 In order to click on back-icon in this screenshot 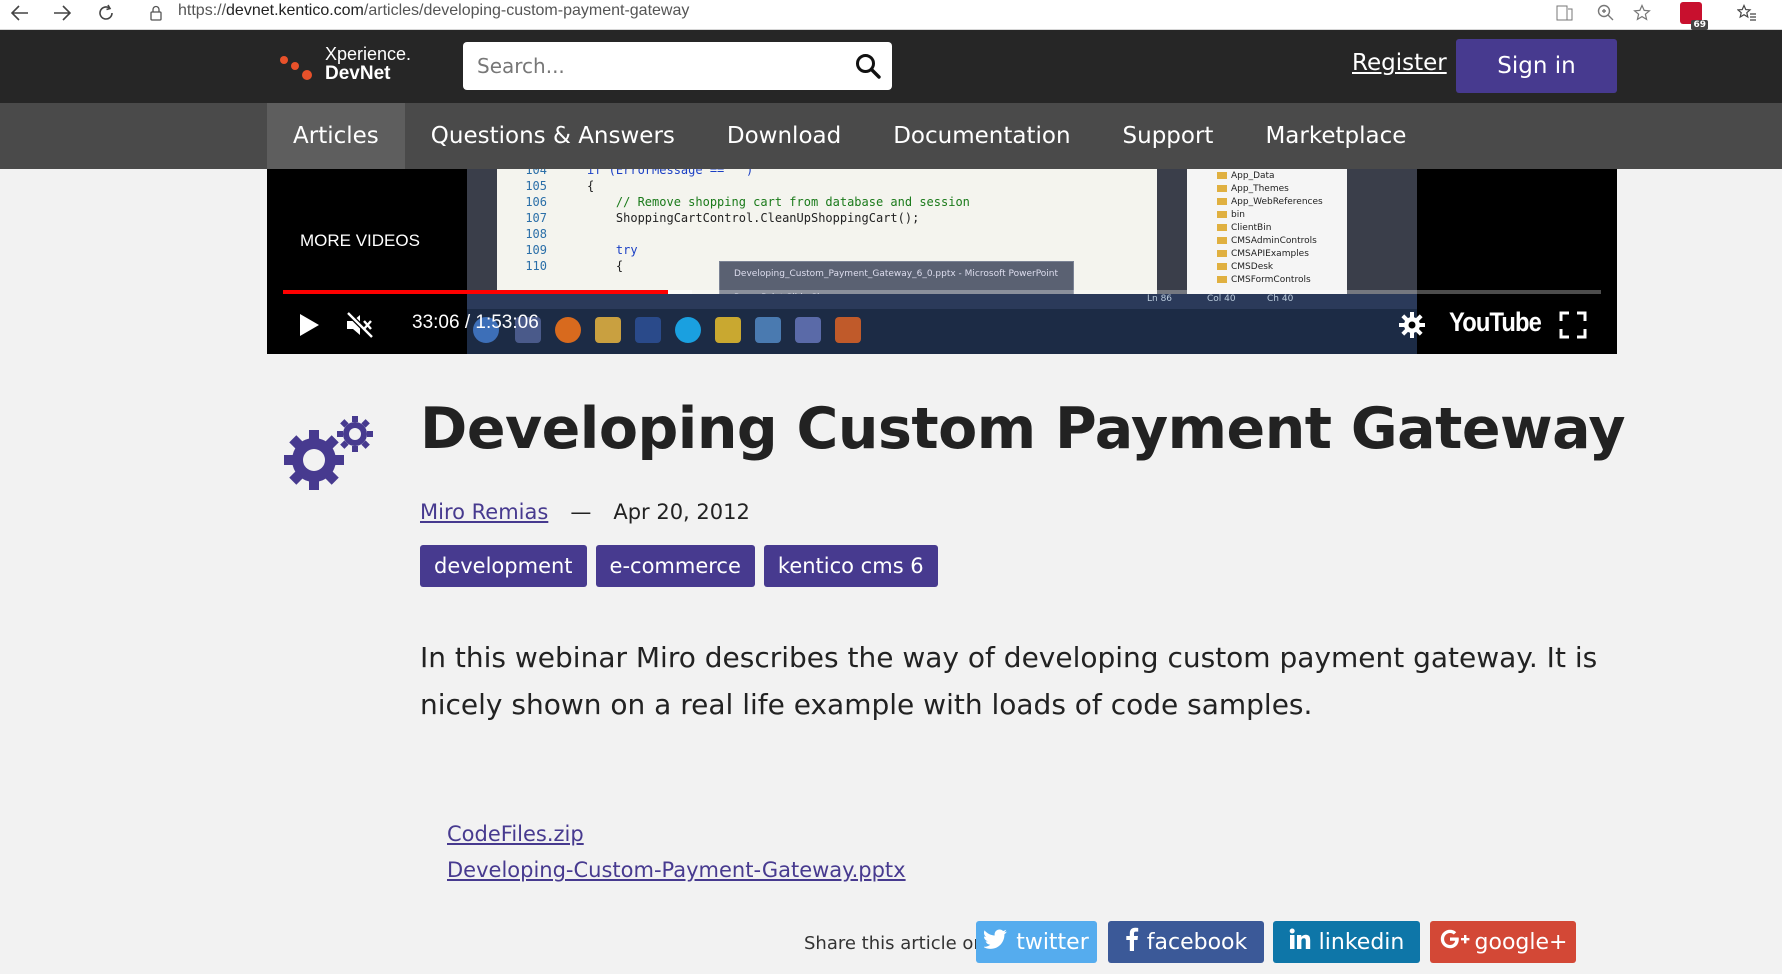, I will do `click(20, 13)`.